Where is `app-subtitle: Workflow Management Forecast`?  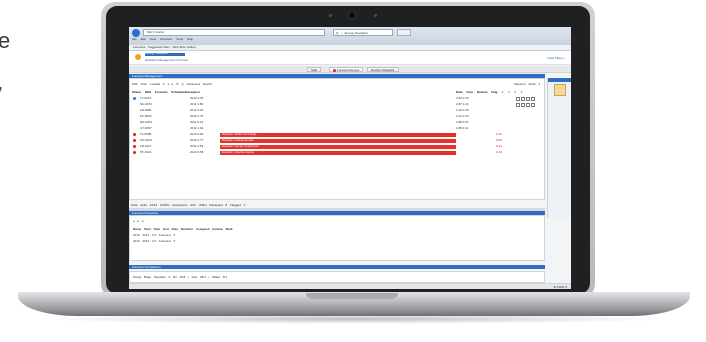 app-subtitle: Workflow Management Forecast is located at coordinates (166, 60).